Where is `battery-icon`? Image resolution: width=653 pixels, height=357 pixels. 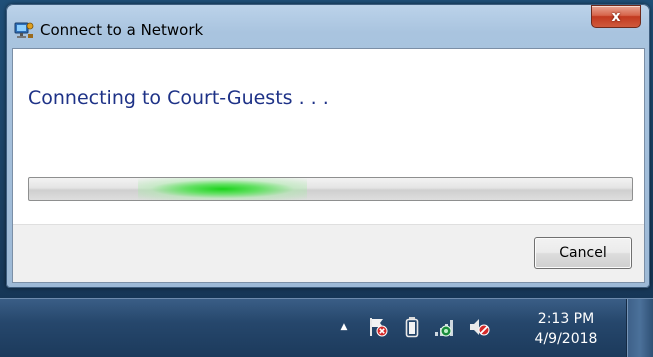 battery-icon is located at coordinates (412, 327).